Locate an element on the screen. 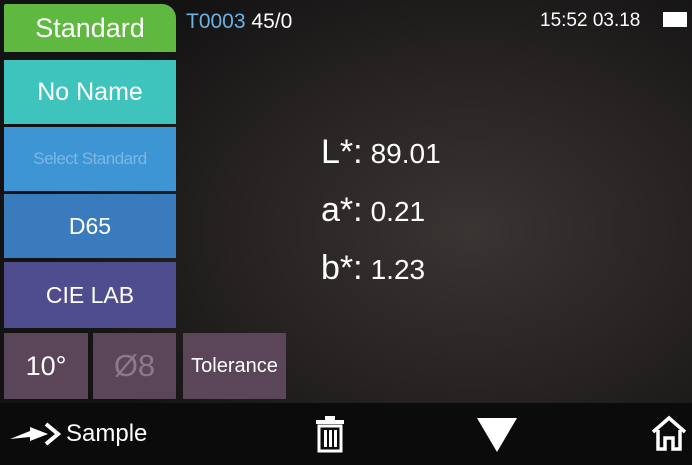  trash-icon is located at coordinates (330, 434).